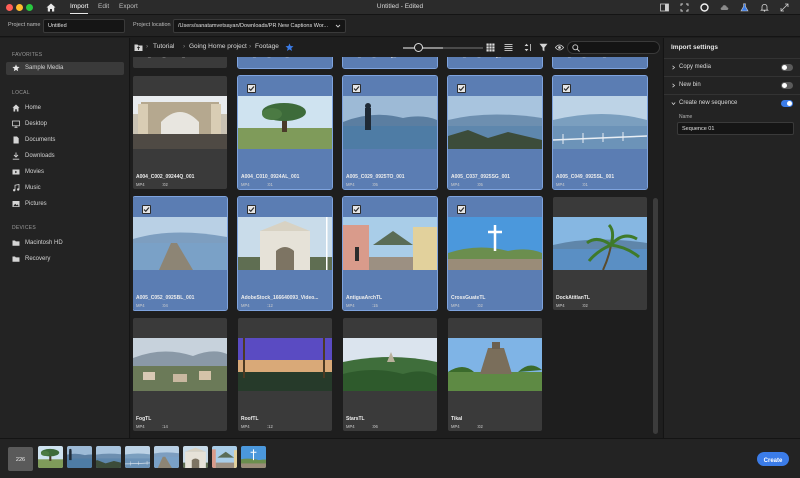  What do you see at coordinates (218, 46) in the screenshot?
I see `breadcrumb-going-home-project: Going Home project` at bounding box center [218, 46].